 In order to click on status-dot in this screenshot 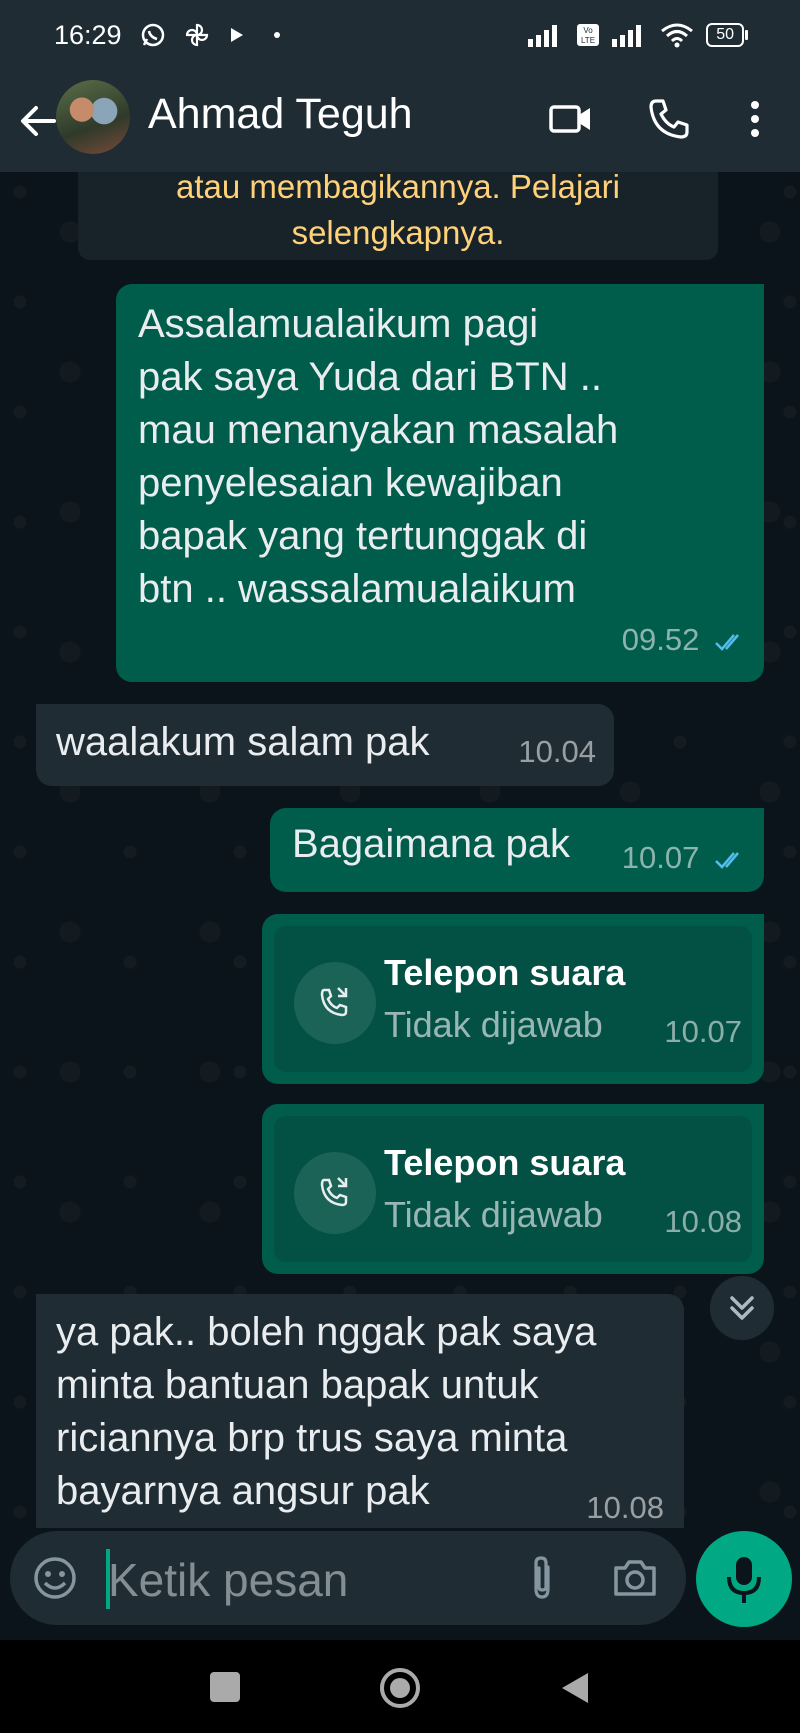, I will do `click(277, 35)`.